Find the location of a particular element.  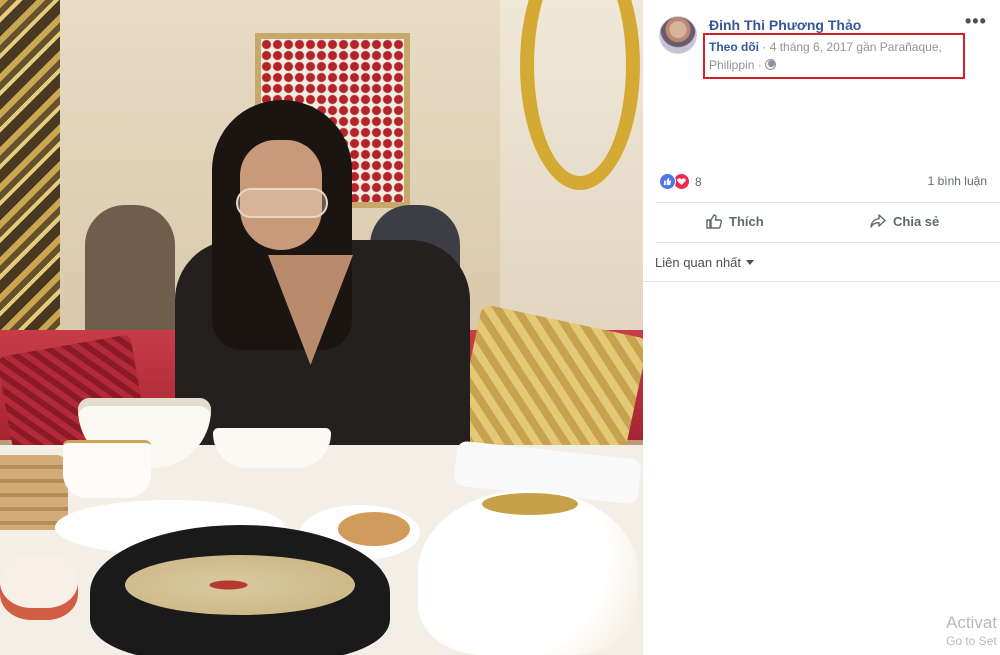

bamboo-steamer is located at coordinates (34, 492).